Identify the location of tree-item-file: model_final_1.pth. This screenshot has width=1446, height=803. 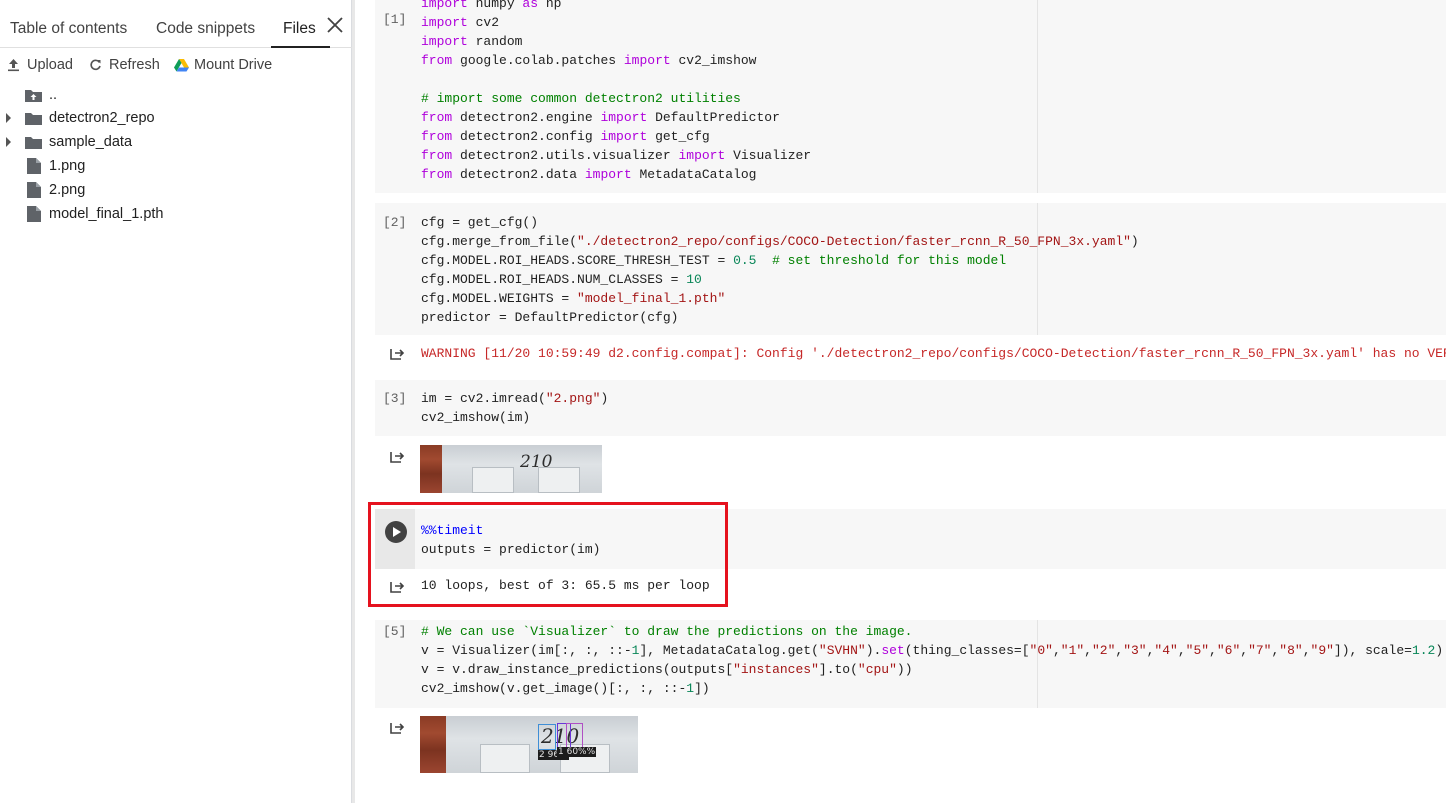
(176, 214).